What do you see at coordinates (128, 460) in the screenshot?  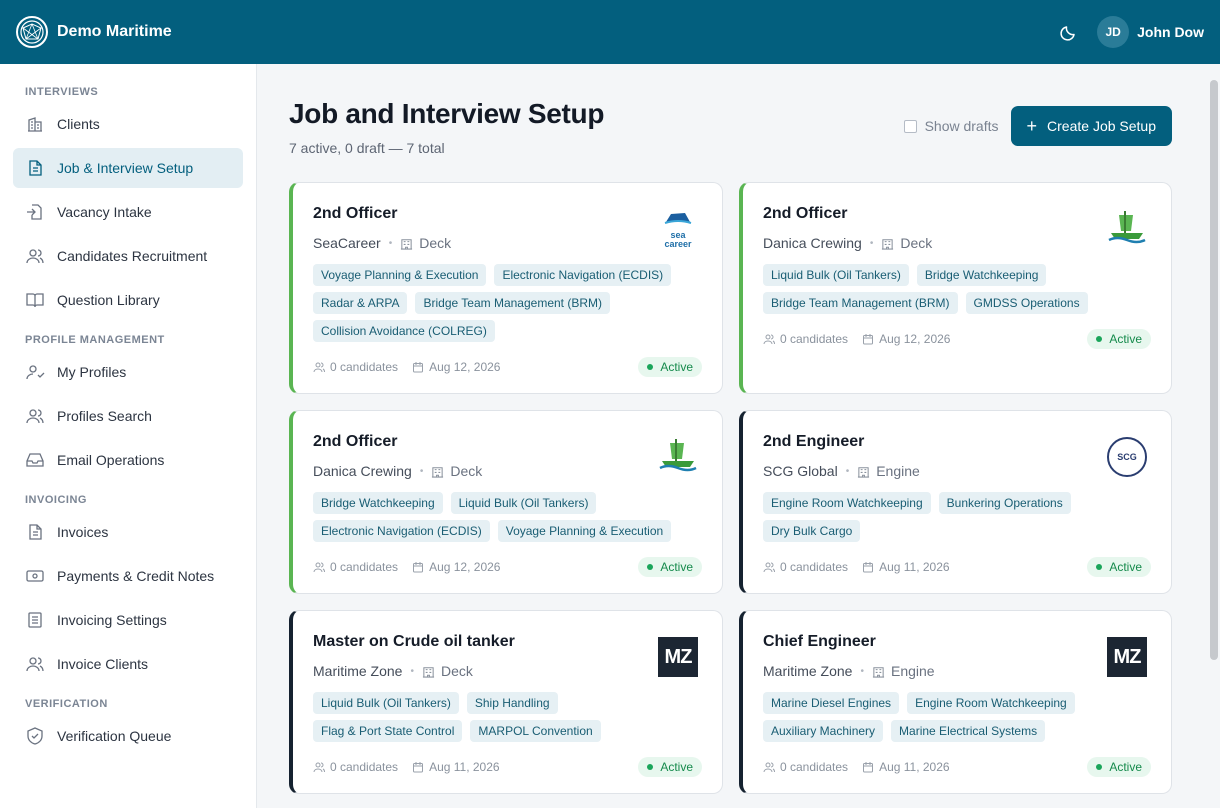 I see `sidebar-item-email-operations: Email Operations` at bounding box center [128, 460].